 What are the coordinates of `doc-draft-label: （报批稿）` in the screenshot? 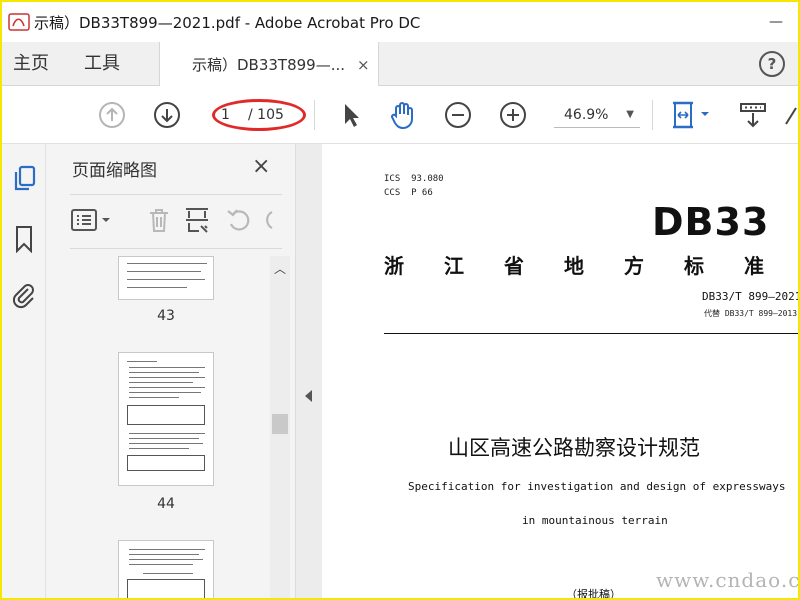 It's located at (593, 593).